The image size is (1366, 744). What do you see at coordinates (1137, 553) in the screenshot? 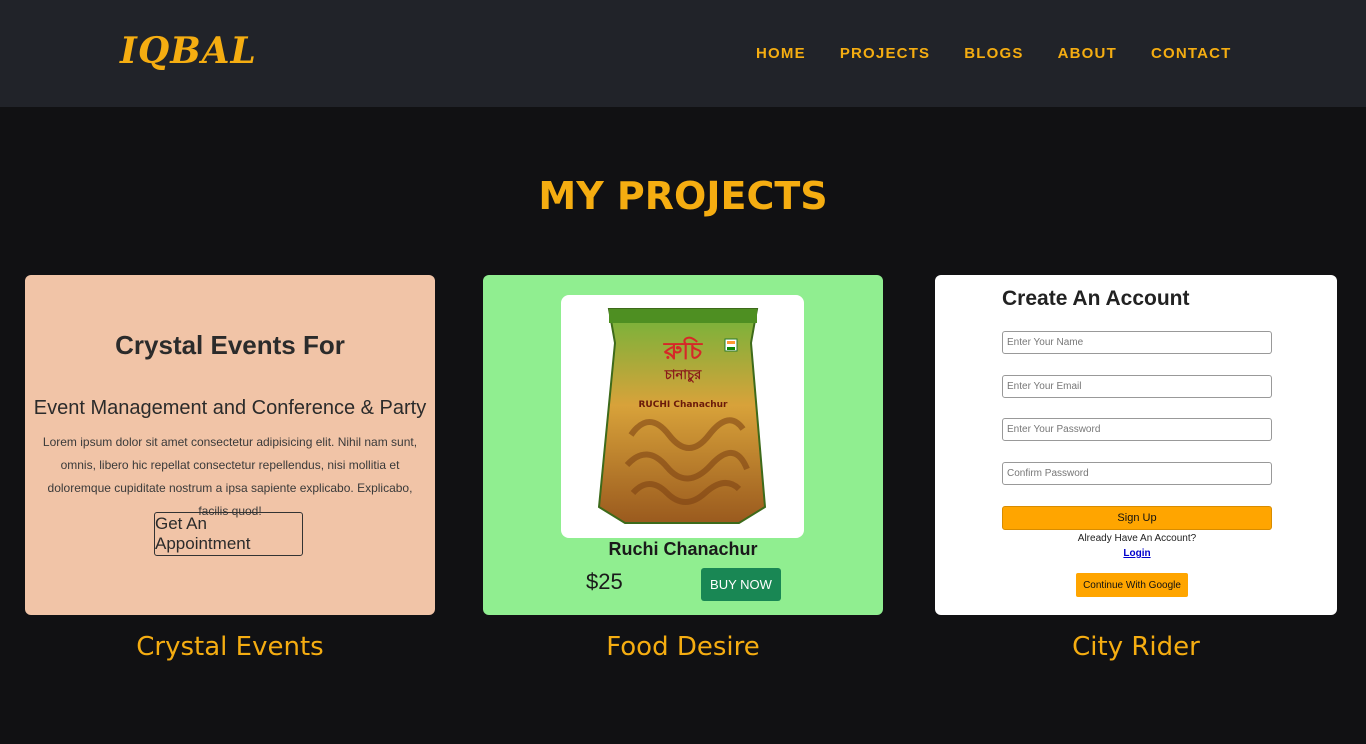
I see `login-link: Login` at bounding box center [1137, 553].